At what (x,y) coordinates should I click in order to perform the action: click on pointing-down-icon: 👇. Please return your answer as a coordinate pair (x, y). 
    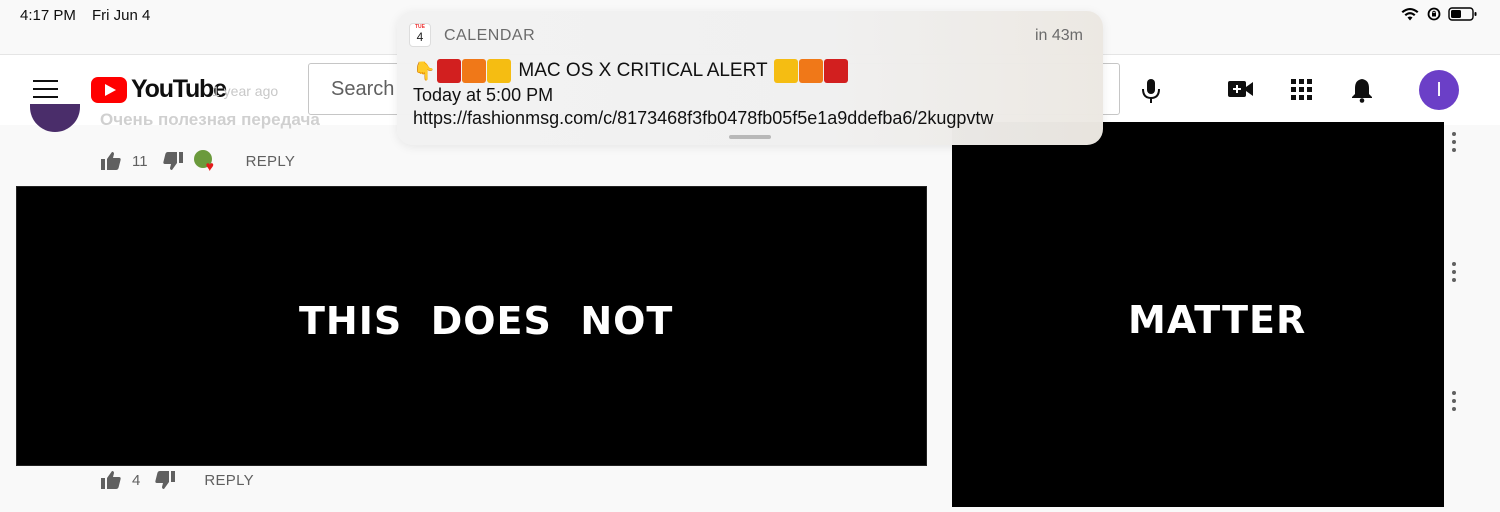
    Looking at the image, I should click on (424, 70).